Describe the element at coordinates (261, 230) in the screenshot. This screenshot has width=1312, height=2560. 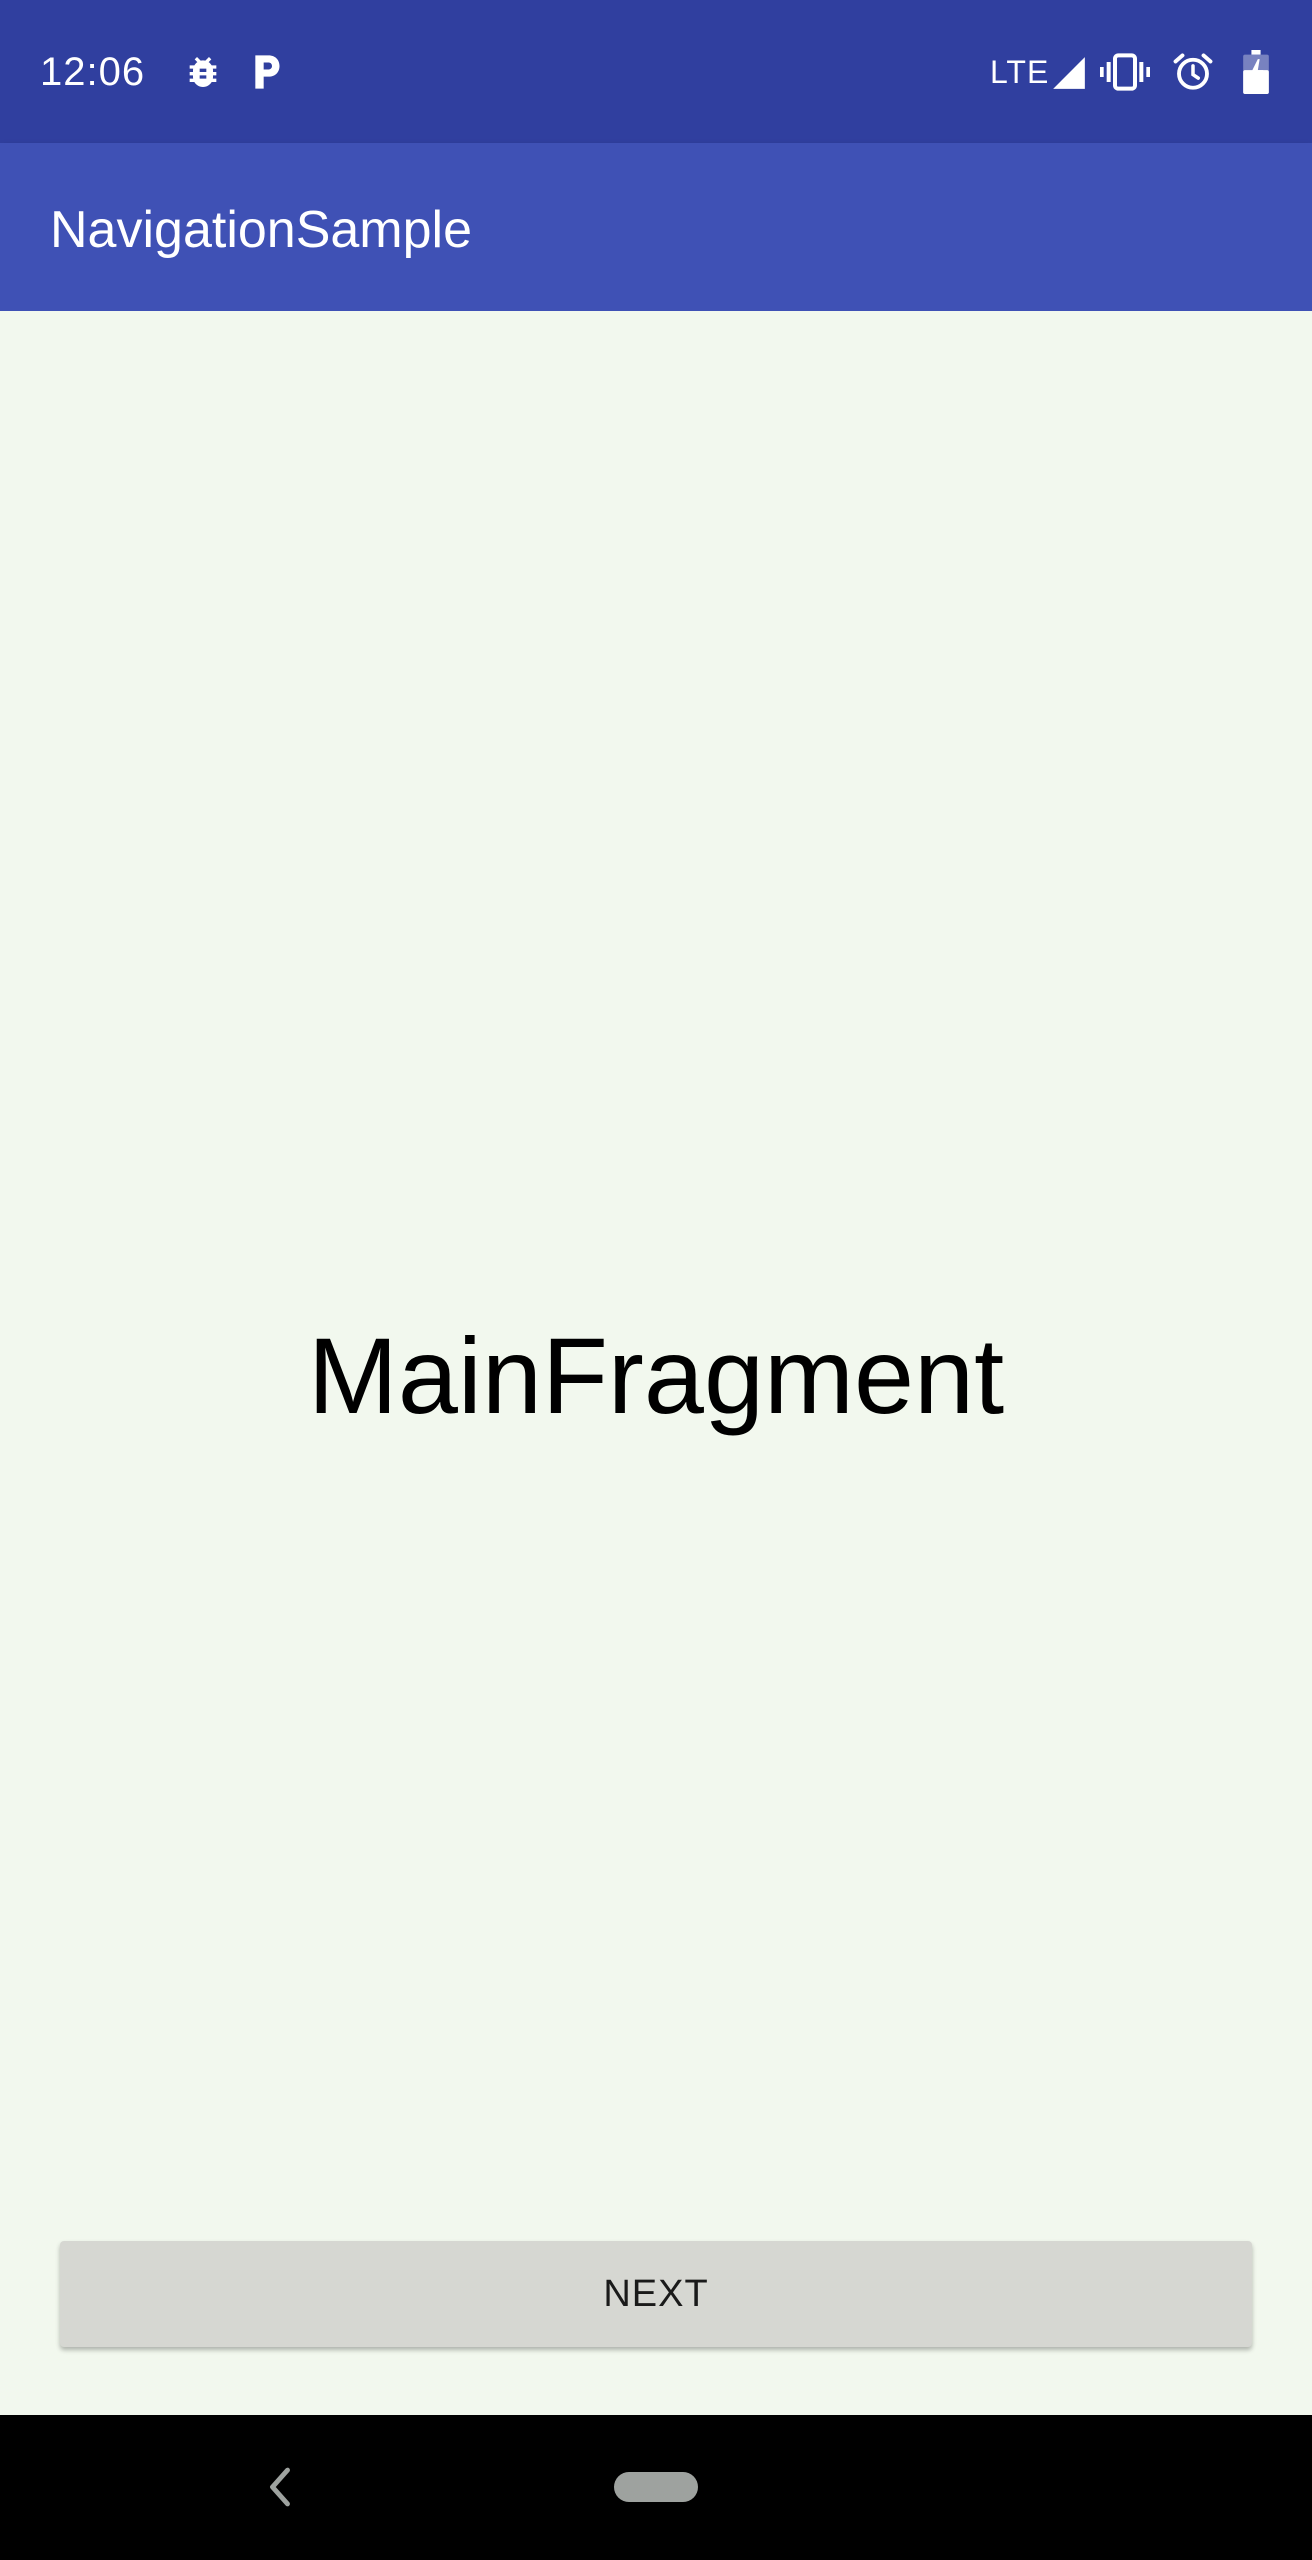
I see `app-title: NavigationSample` at that location.